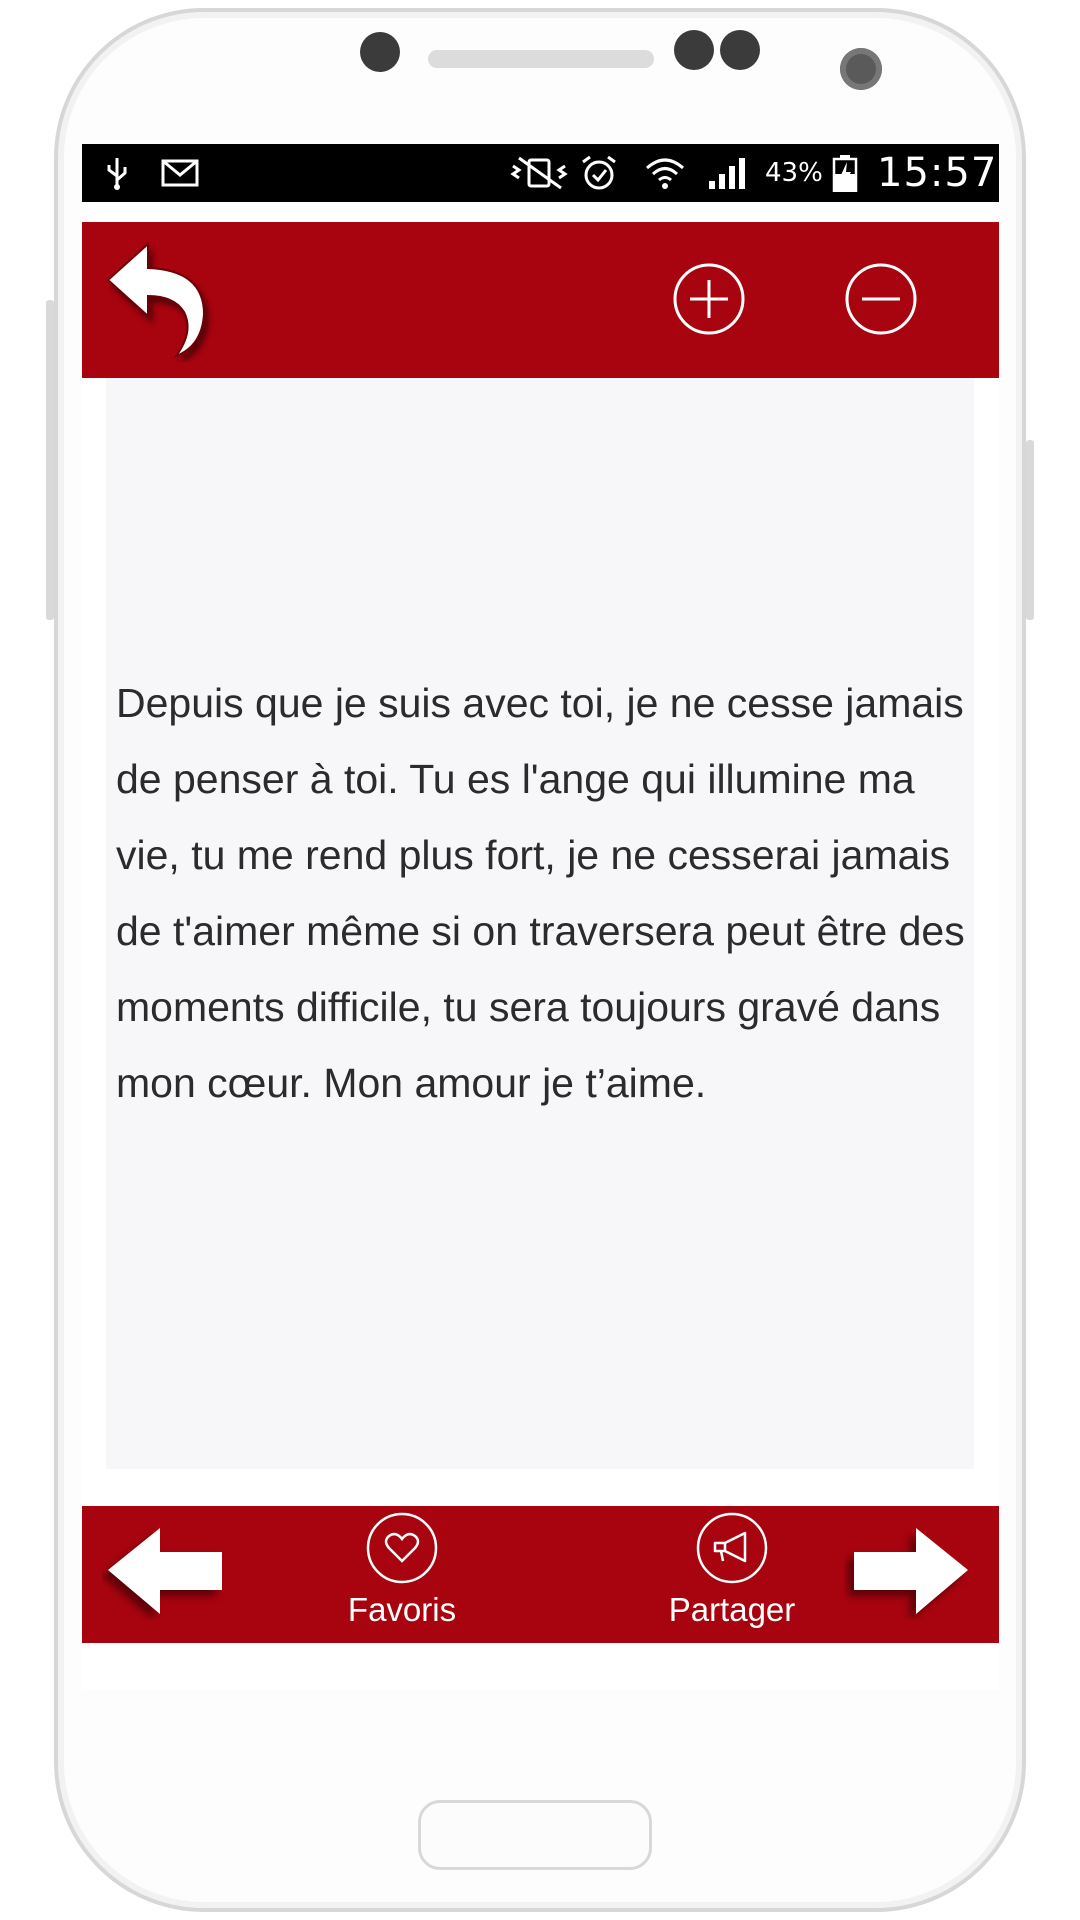 The width and height of the screenshot is (1080, 1920). I want to click on favorites-label: Favoris, so click(402, 1609).